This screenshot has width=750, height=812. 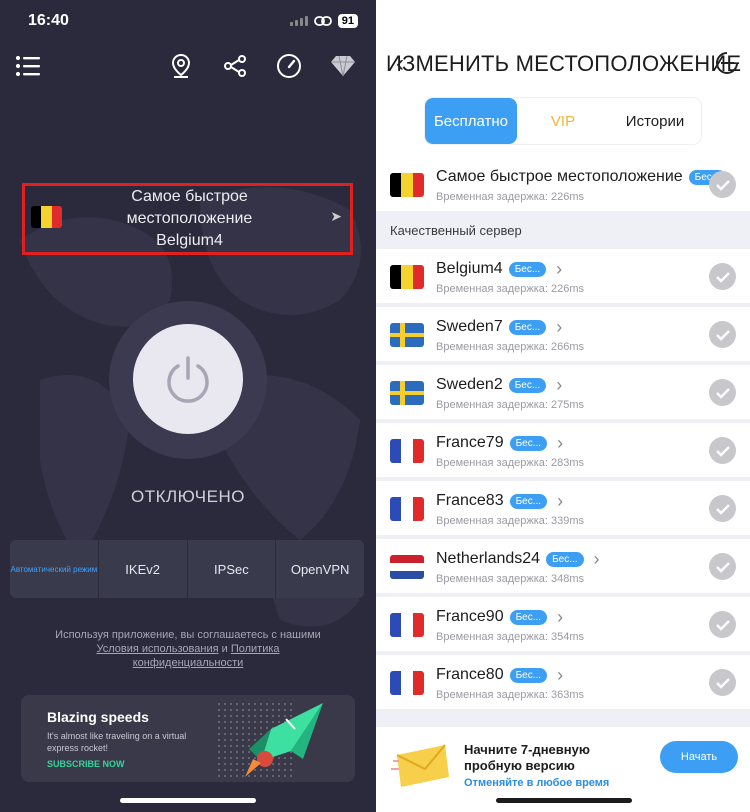 I want to click on top-toolbar, so click(x=188, y=67).